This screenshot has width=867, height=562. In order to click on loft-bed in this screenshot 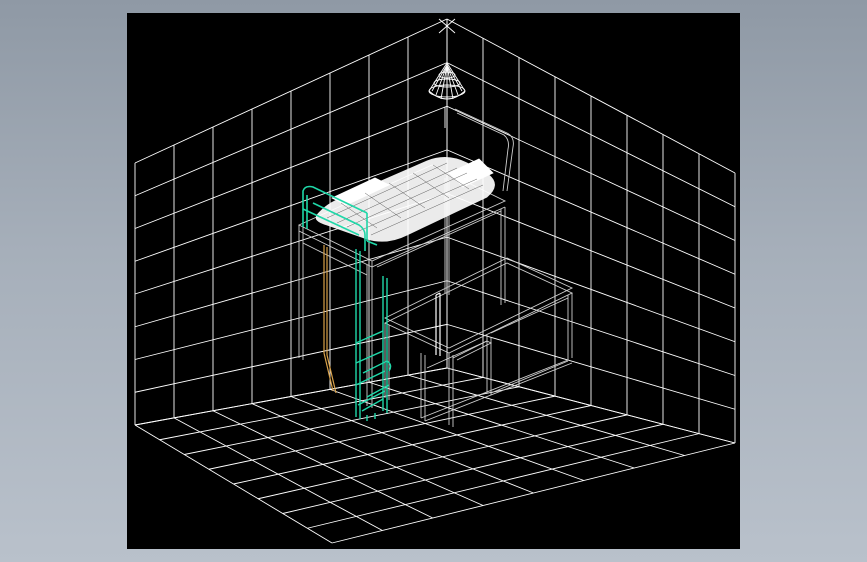, I will do `click(405, 258)`.